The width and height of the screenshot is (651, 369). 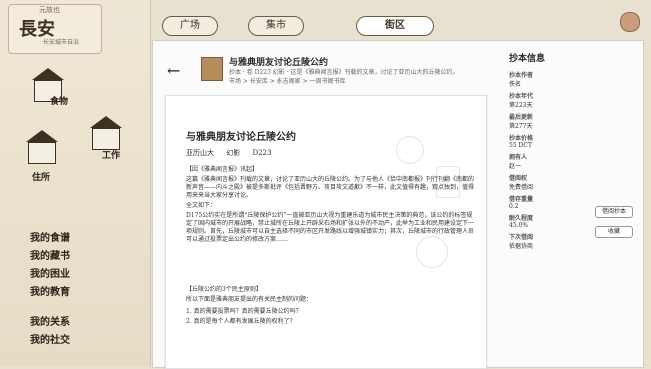 What do you see at coordinates (75, 135) in the screenshot?
I see `city-map: 食物 工作 住所` at bounding box center [75, 135].